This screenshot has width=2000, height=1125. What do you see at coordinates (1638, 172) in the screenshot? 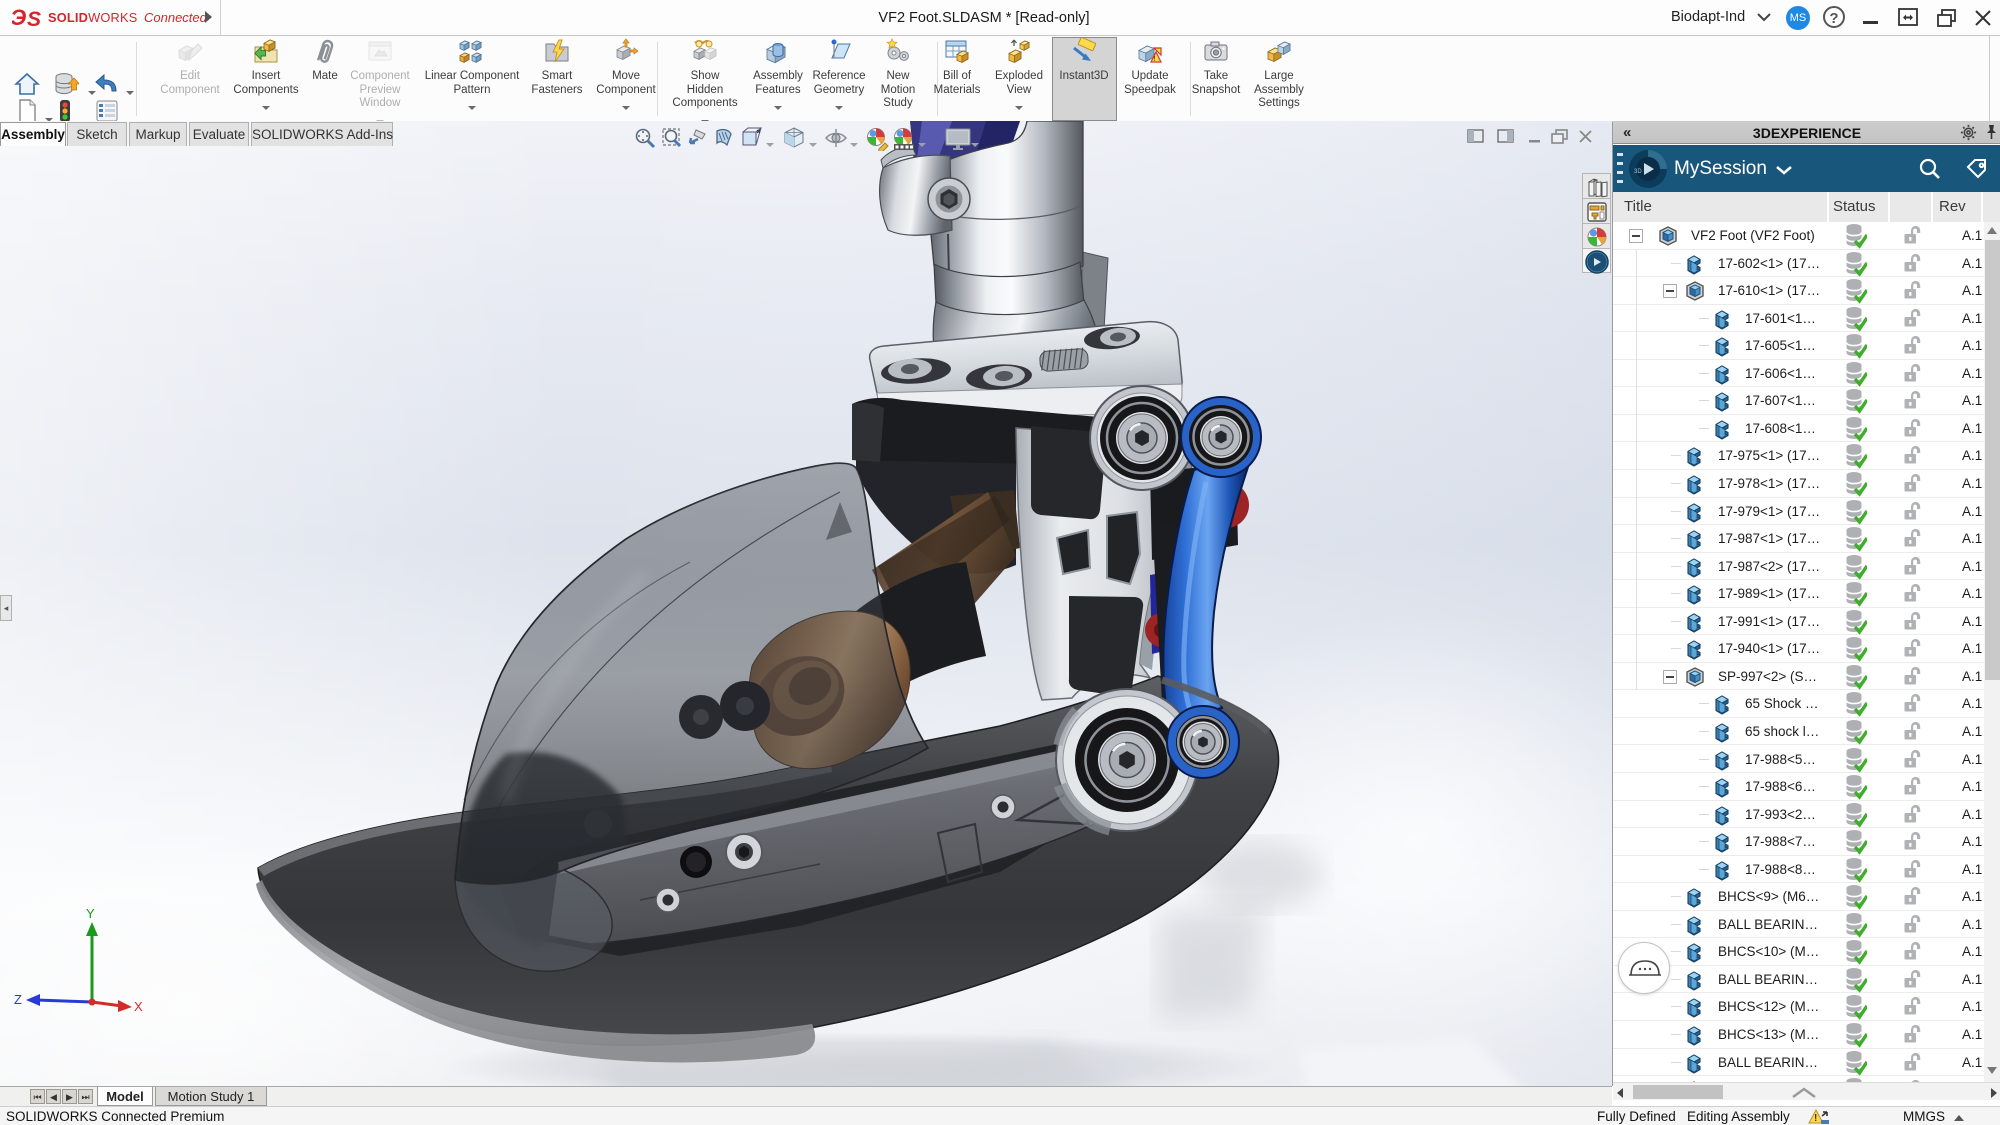
I see `svg-text: 3D` at bounding box center [1638, 172].